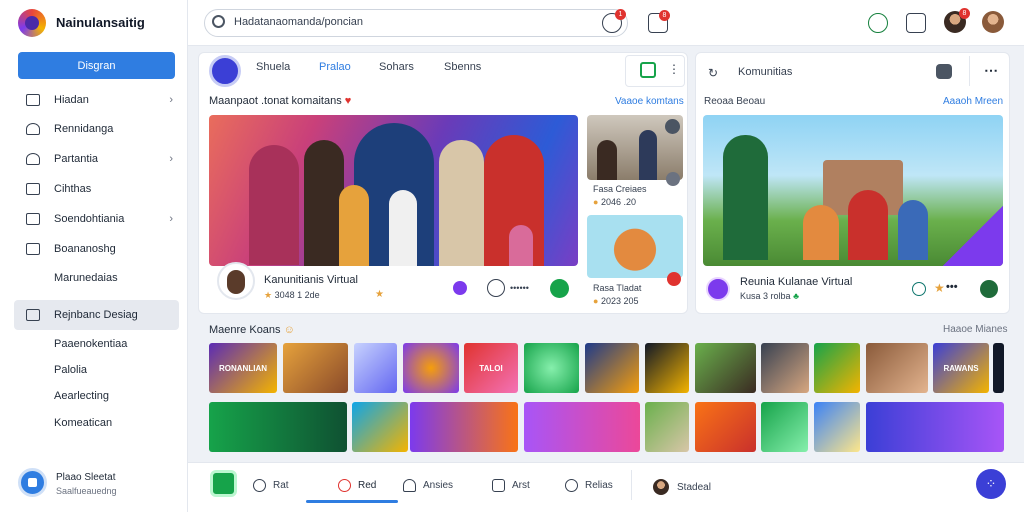 Image resolution: width=1024 pixels, height=512 pixels. I want to click on chat-icon, so click(571, 485).